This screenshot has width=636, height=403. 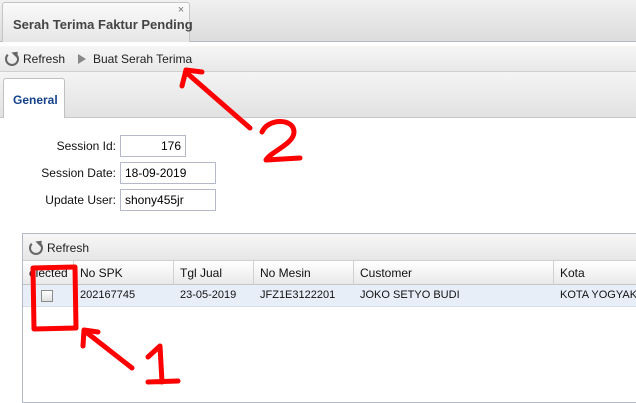 I want to click on refresh-button: Refresh, so click(x=35, y=59).